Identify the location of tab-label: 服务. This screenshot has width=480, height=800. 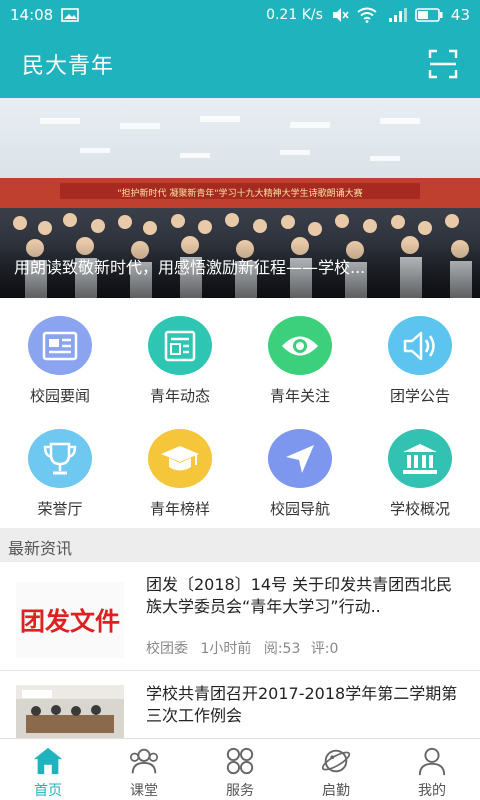
(240, 791).